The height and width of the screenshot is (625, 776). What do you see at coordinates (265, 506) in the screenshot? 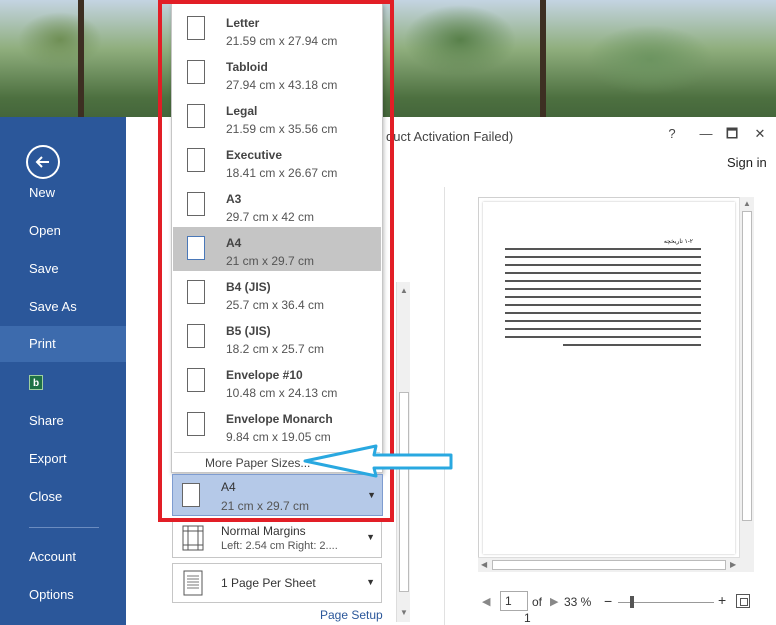
I see `paper-dimensions: 21 cm x 29.7 cm` at bounding box center [265, 506].